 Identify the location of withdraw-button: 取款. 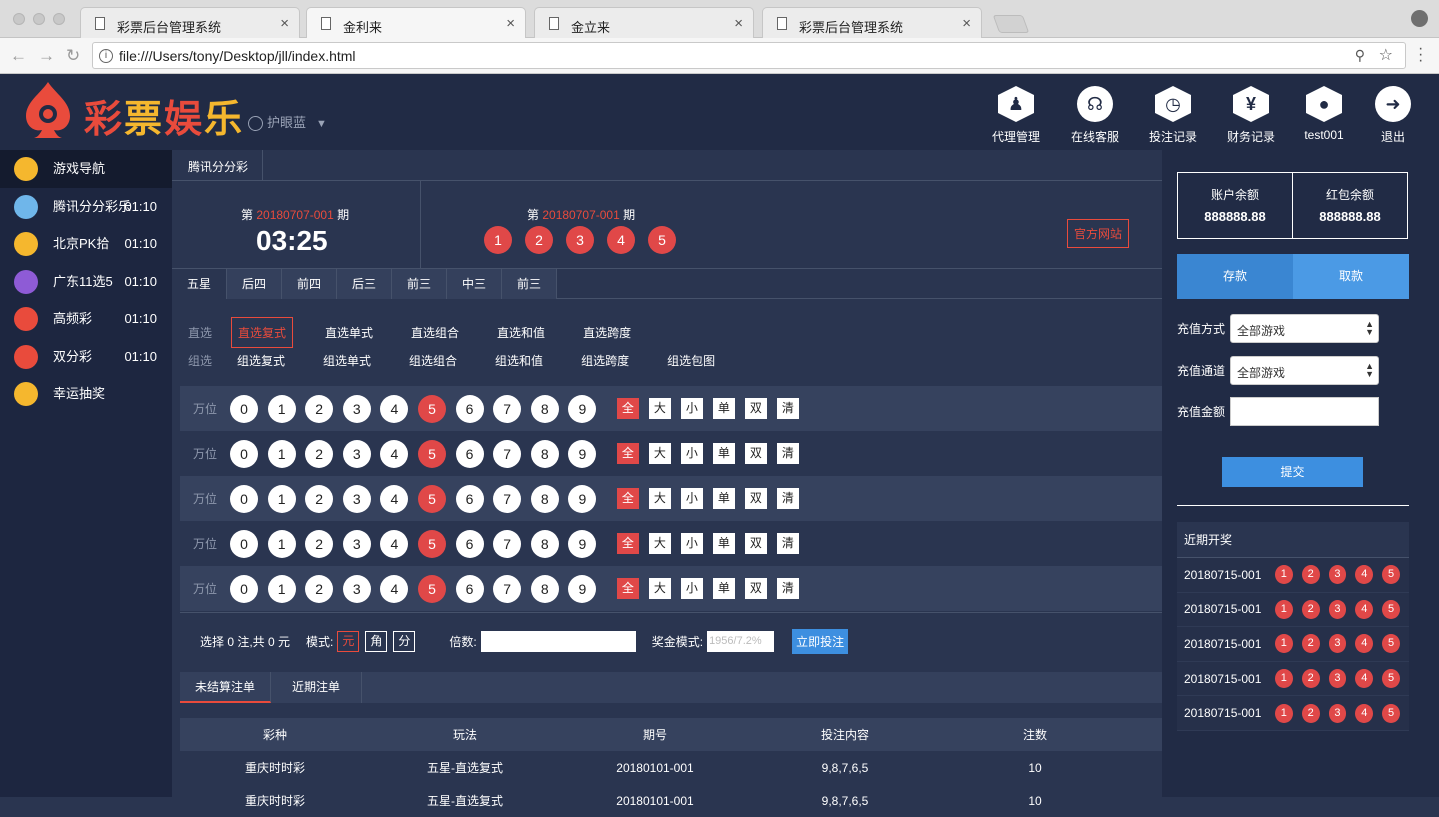
(1351, 276).